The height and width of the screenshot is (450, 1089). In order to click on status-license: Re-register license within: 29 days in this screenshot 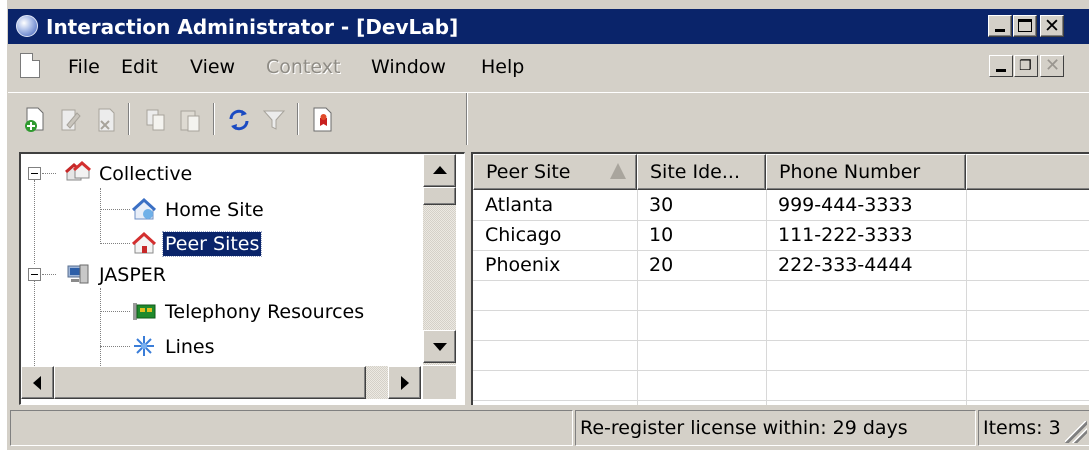, I will do `click(775, 428)`.